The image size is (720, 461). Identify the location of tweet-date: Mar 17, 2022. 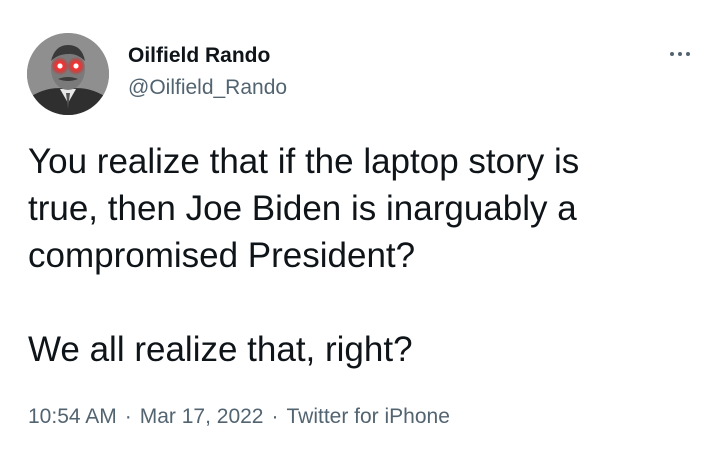
(202, 416).